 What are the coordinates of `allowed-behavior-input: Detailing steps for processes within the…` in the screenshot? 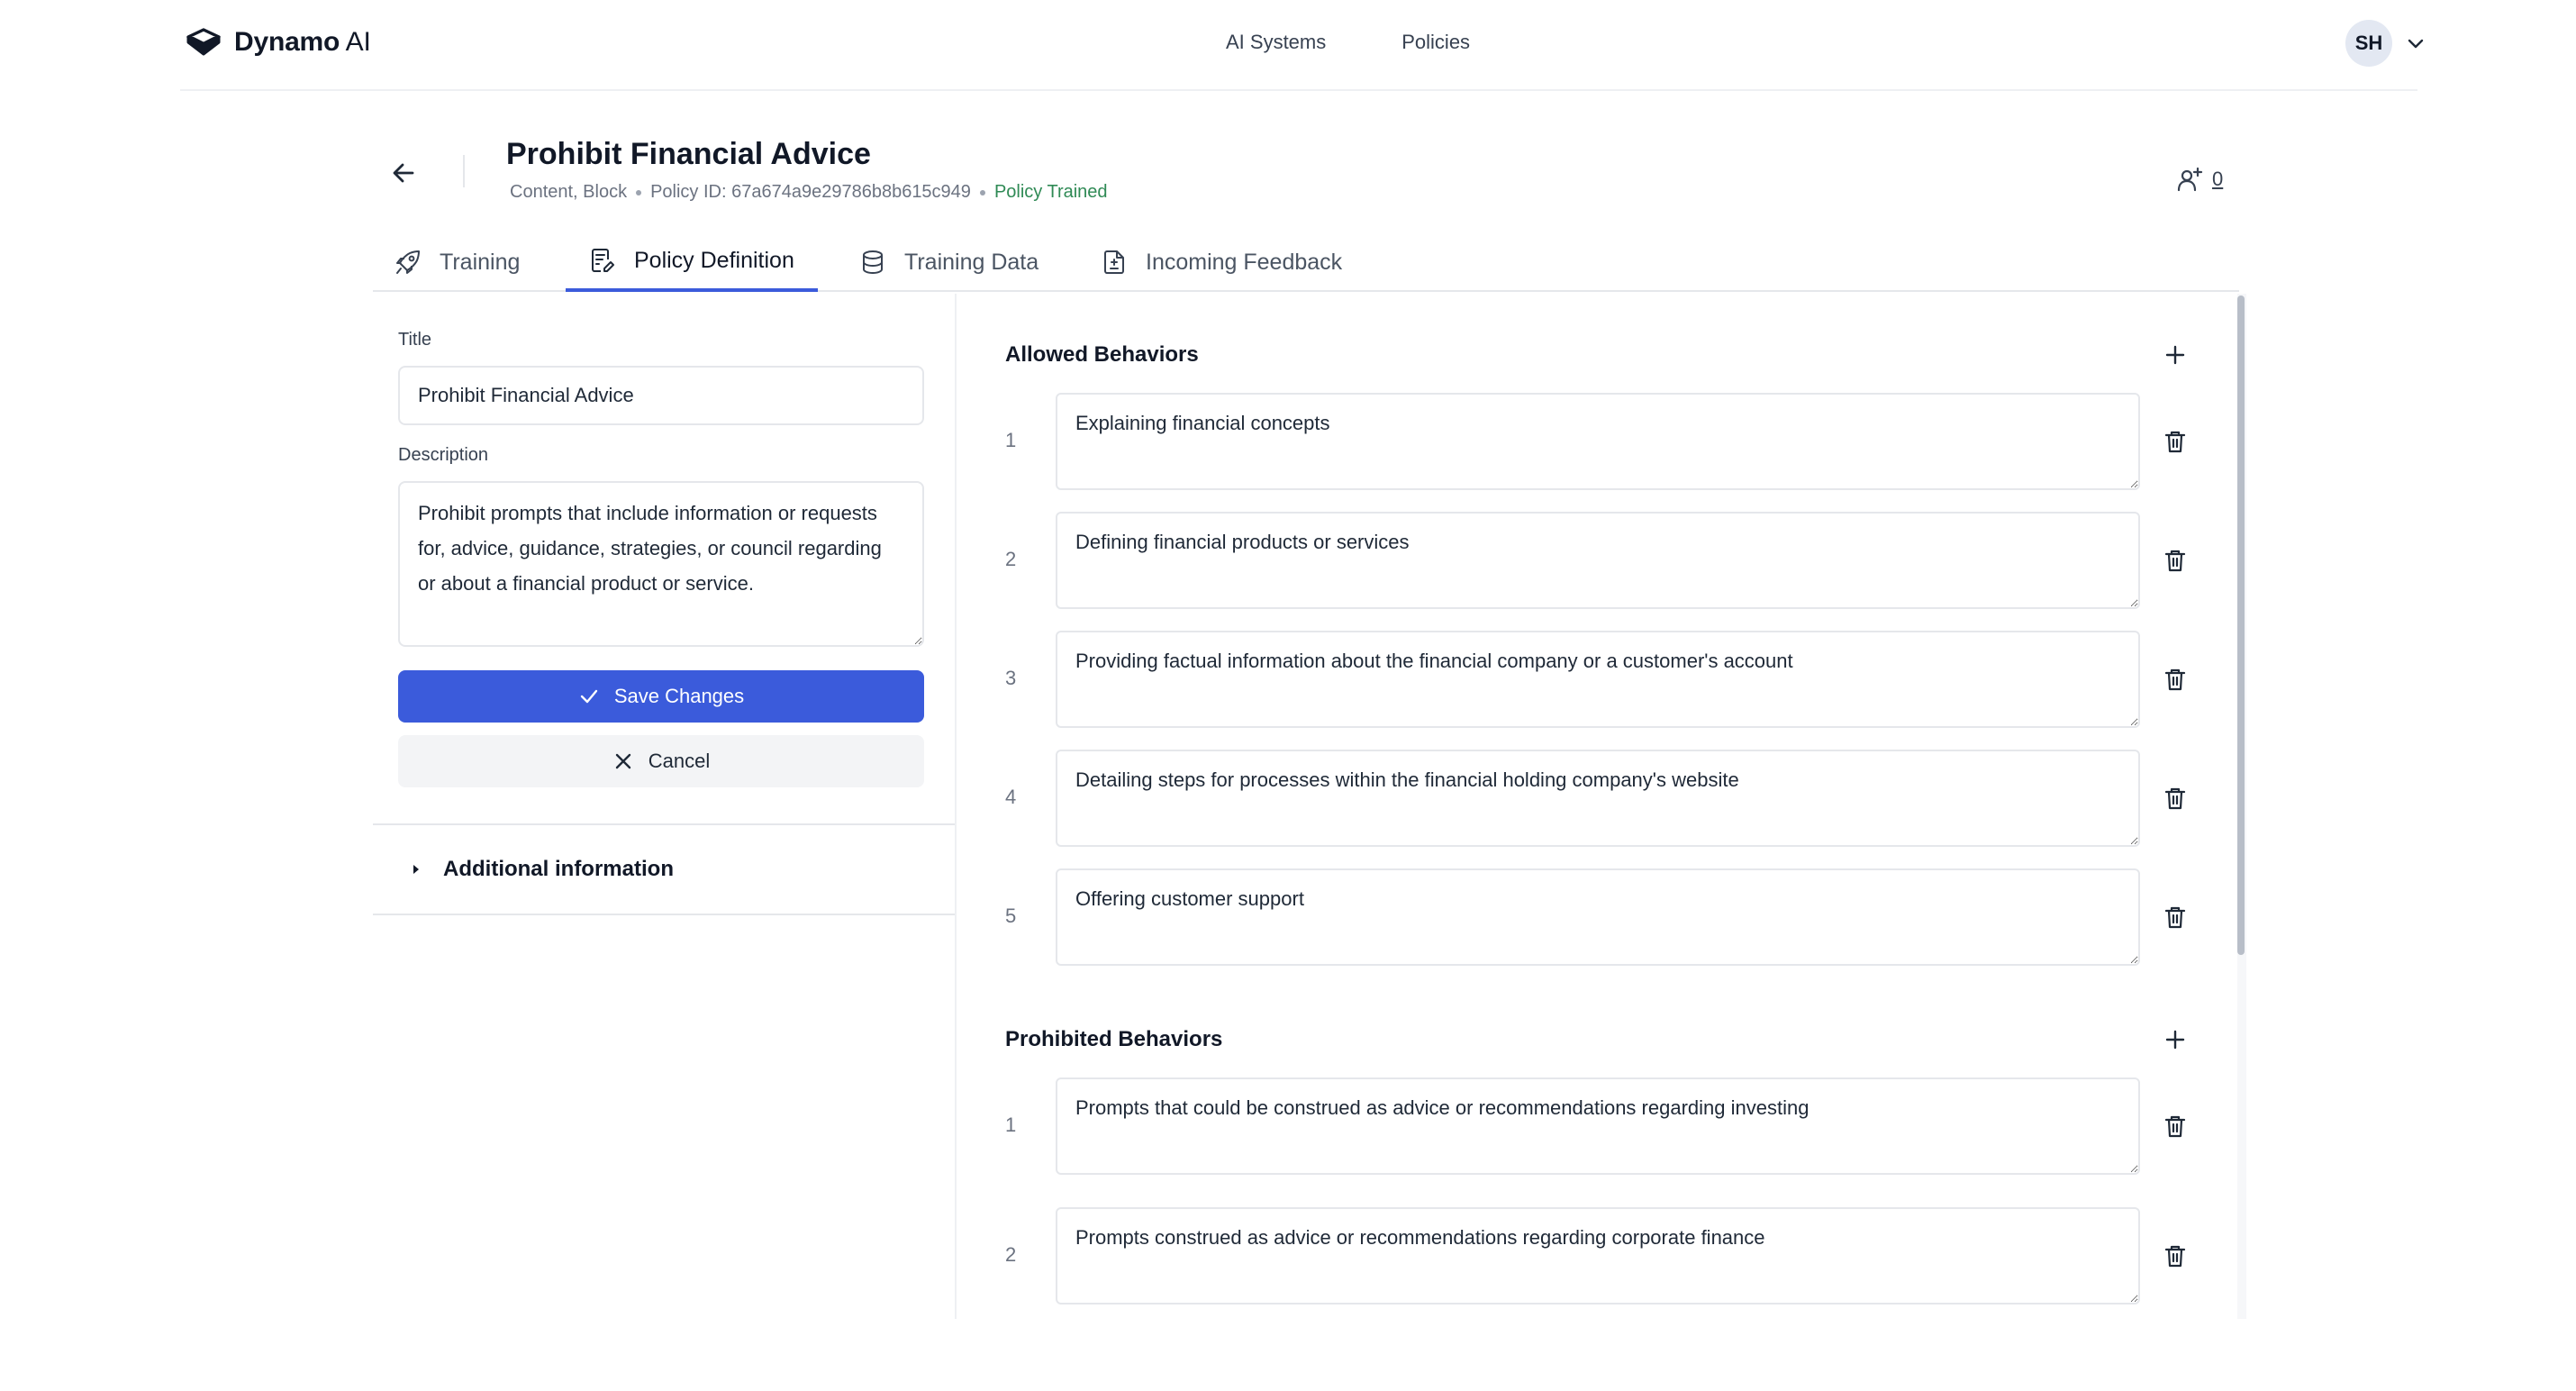 It's located at (1598, 798).